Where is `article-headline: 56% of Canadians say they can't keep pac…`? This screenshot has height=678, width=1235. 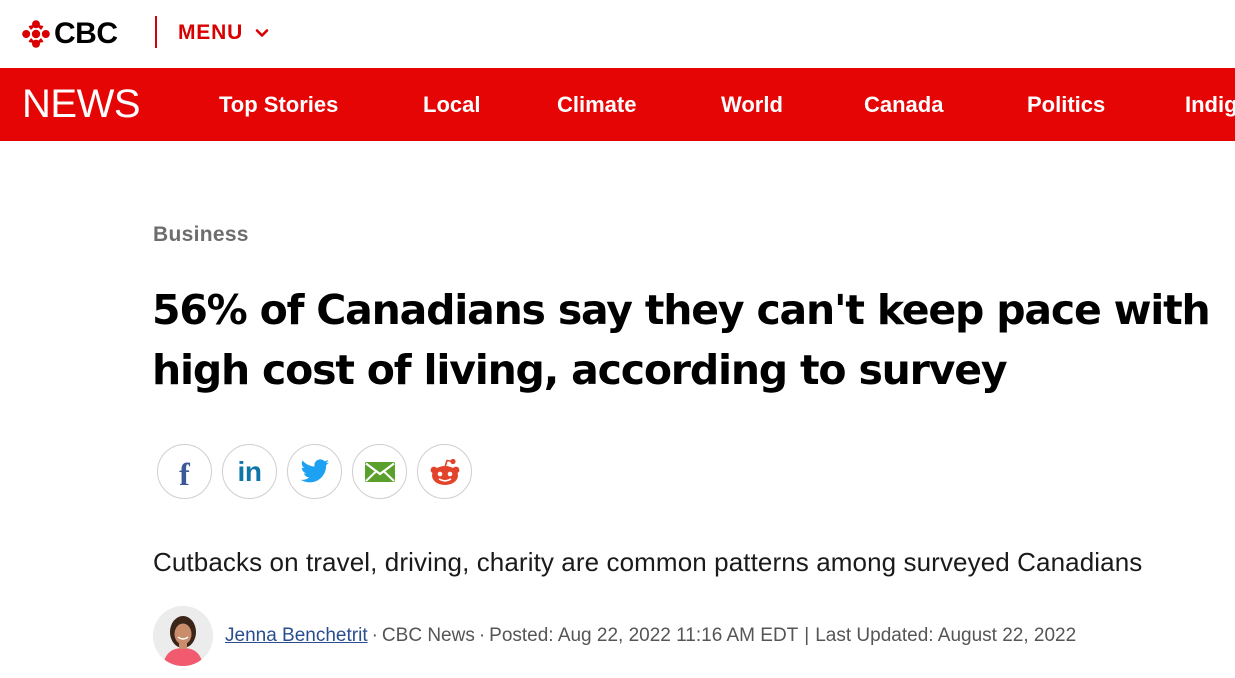
article-headline: 56% of Canadians say they can't keep pac… is located at coordinates (681, 340).